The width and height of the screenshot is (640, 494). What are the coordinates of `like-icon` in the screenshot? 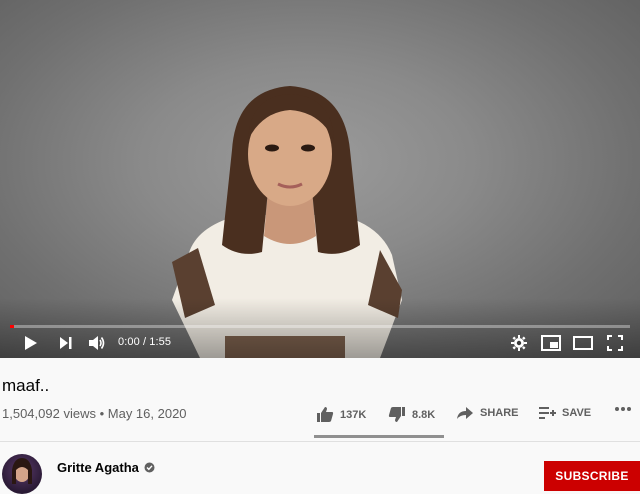 It's located at (325, 414).